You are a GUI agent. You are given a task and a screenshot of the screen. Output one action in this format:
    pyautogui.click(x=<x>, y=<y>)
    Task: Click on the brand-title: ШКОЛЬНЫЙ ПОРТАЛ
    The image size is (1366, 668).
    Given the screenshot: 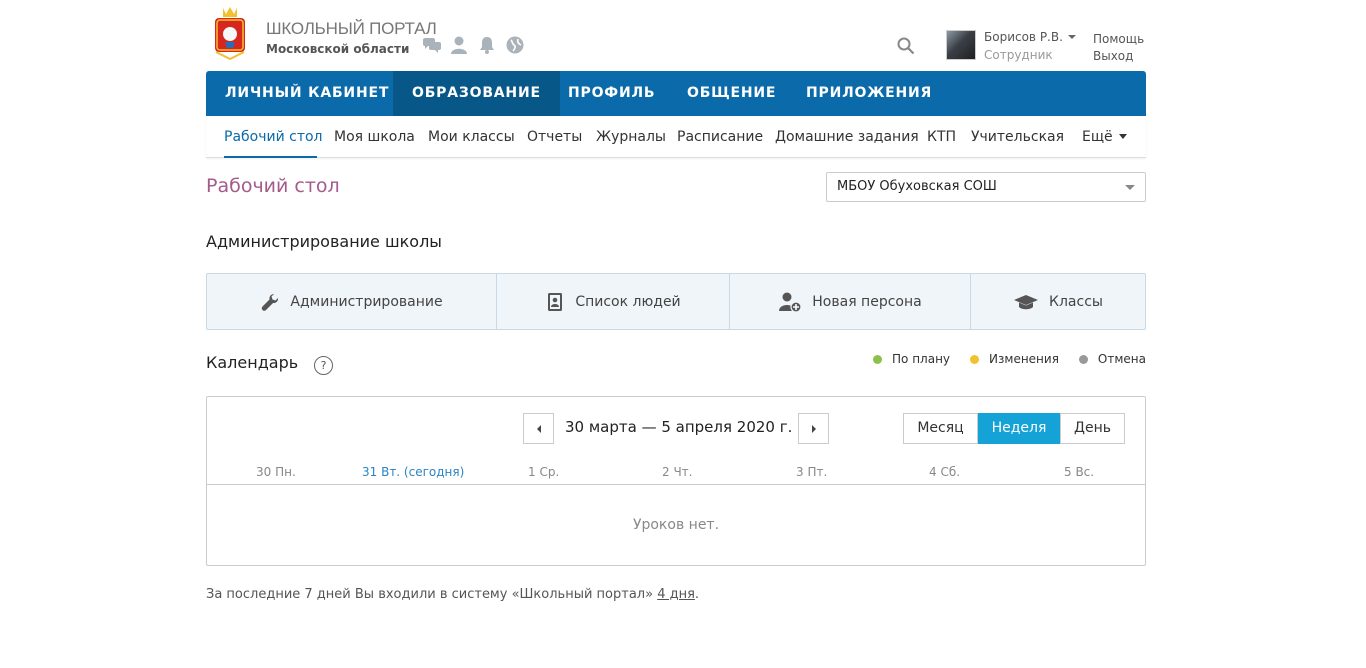 What is the action you would take?
    pyautogui.click(x=351, y=28)
    